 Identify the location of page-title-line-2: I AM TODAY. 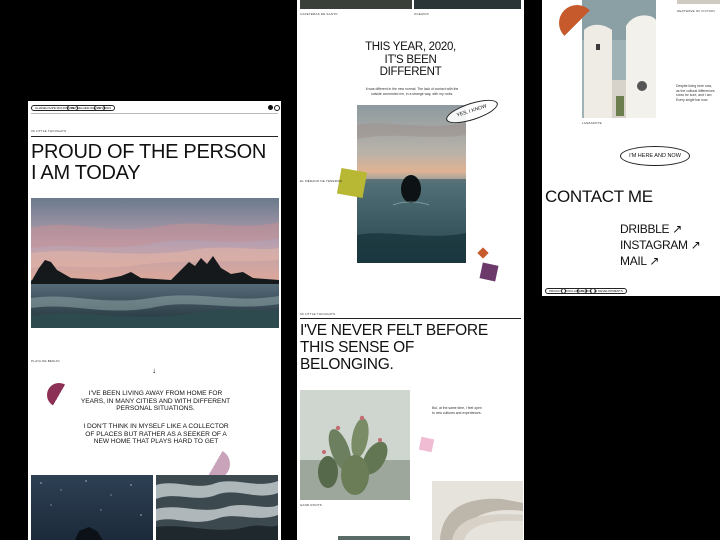
(86, 173).